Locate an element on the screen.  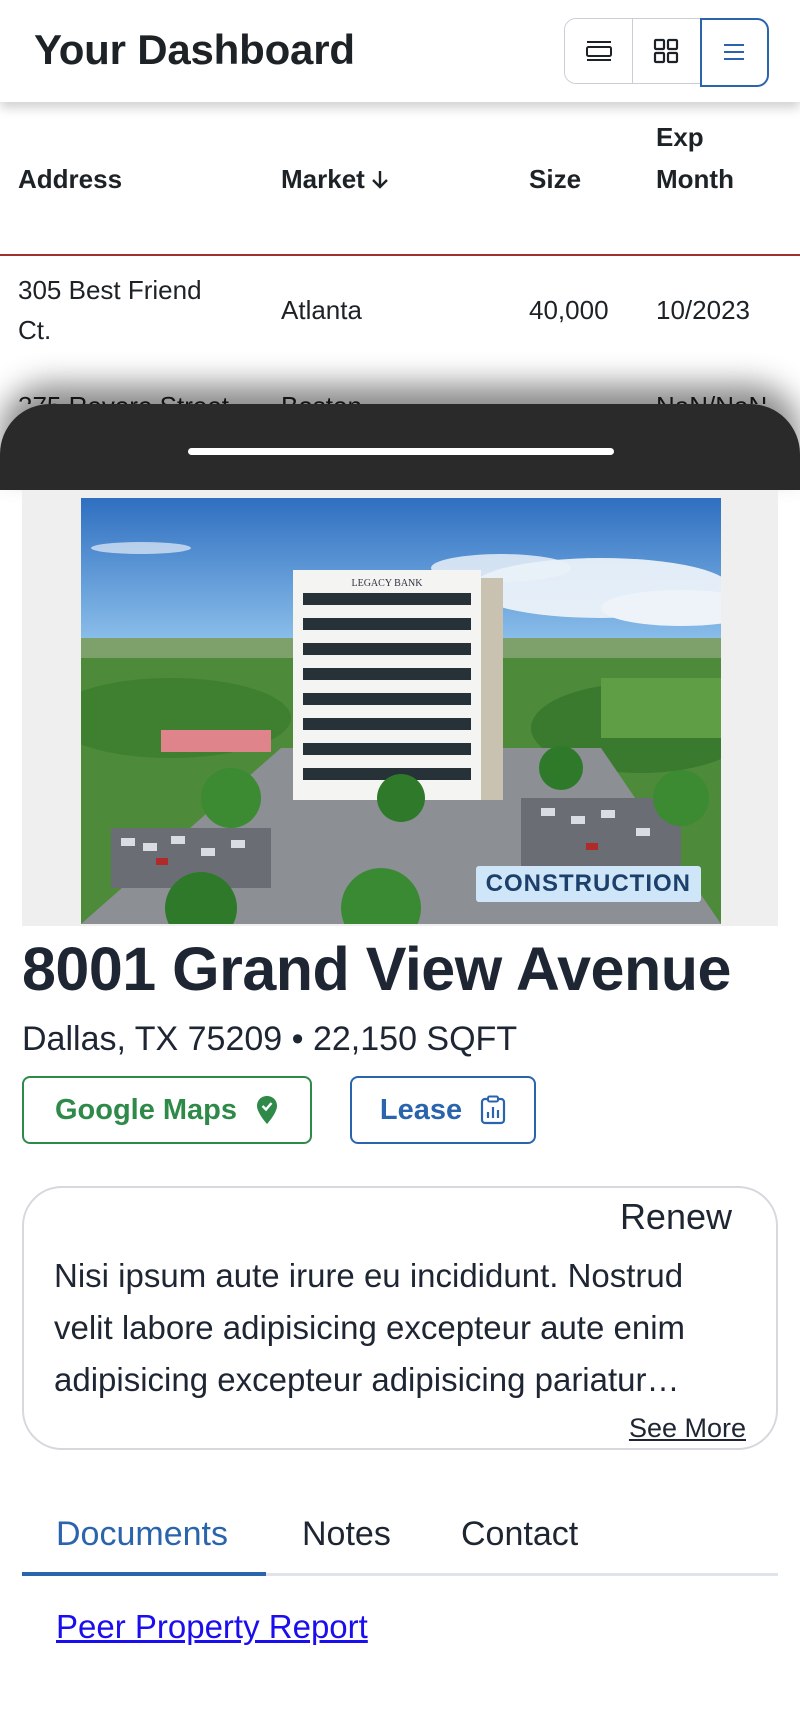
status-badge: CONSTRUCTION is located at coordinates (588, 884).